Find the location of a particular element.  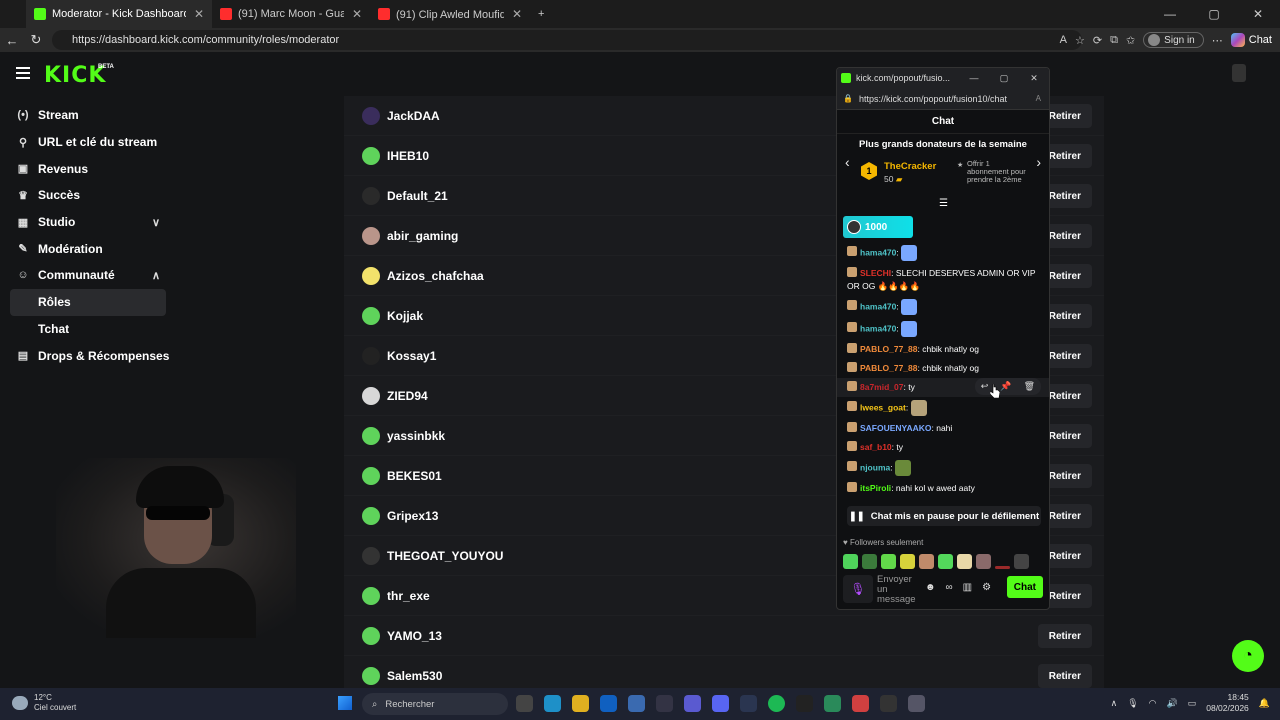

donor-name: TheCracker is located at coordinates (910, 166).